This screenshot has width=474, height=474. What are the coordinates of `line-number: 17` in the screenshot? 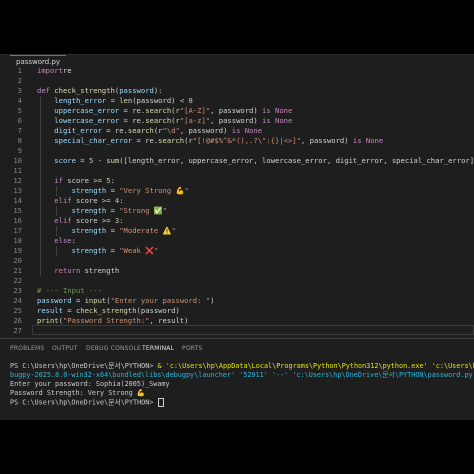 It's located at (17, 230).